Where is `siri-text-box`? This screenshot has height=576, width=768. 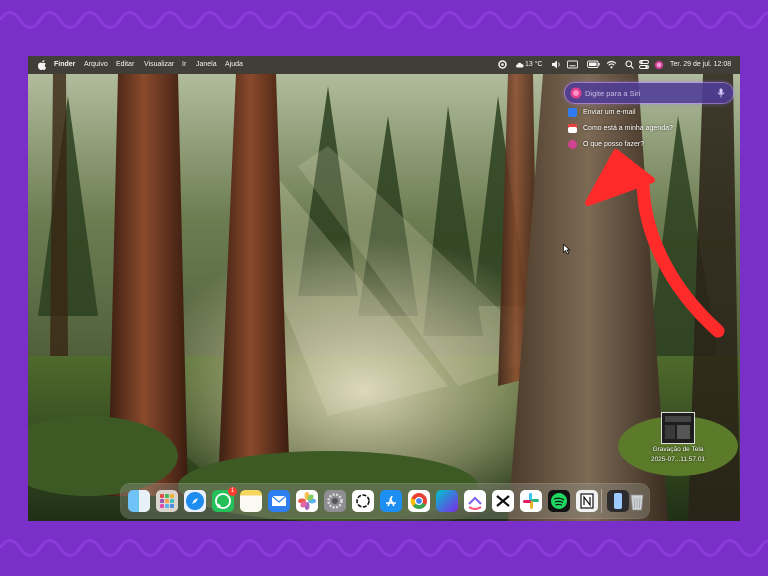
siri-text-box is located at coordinates (649, 93).